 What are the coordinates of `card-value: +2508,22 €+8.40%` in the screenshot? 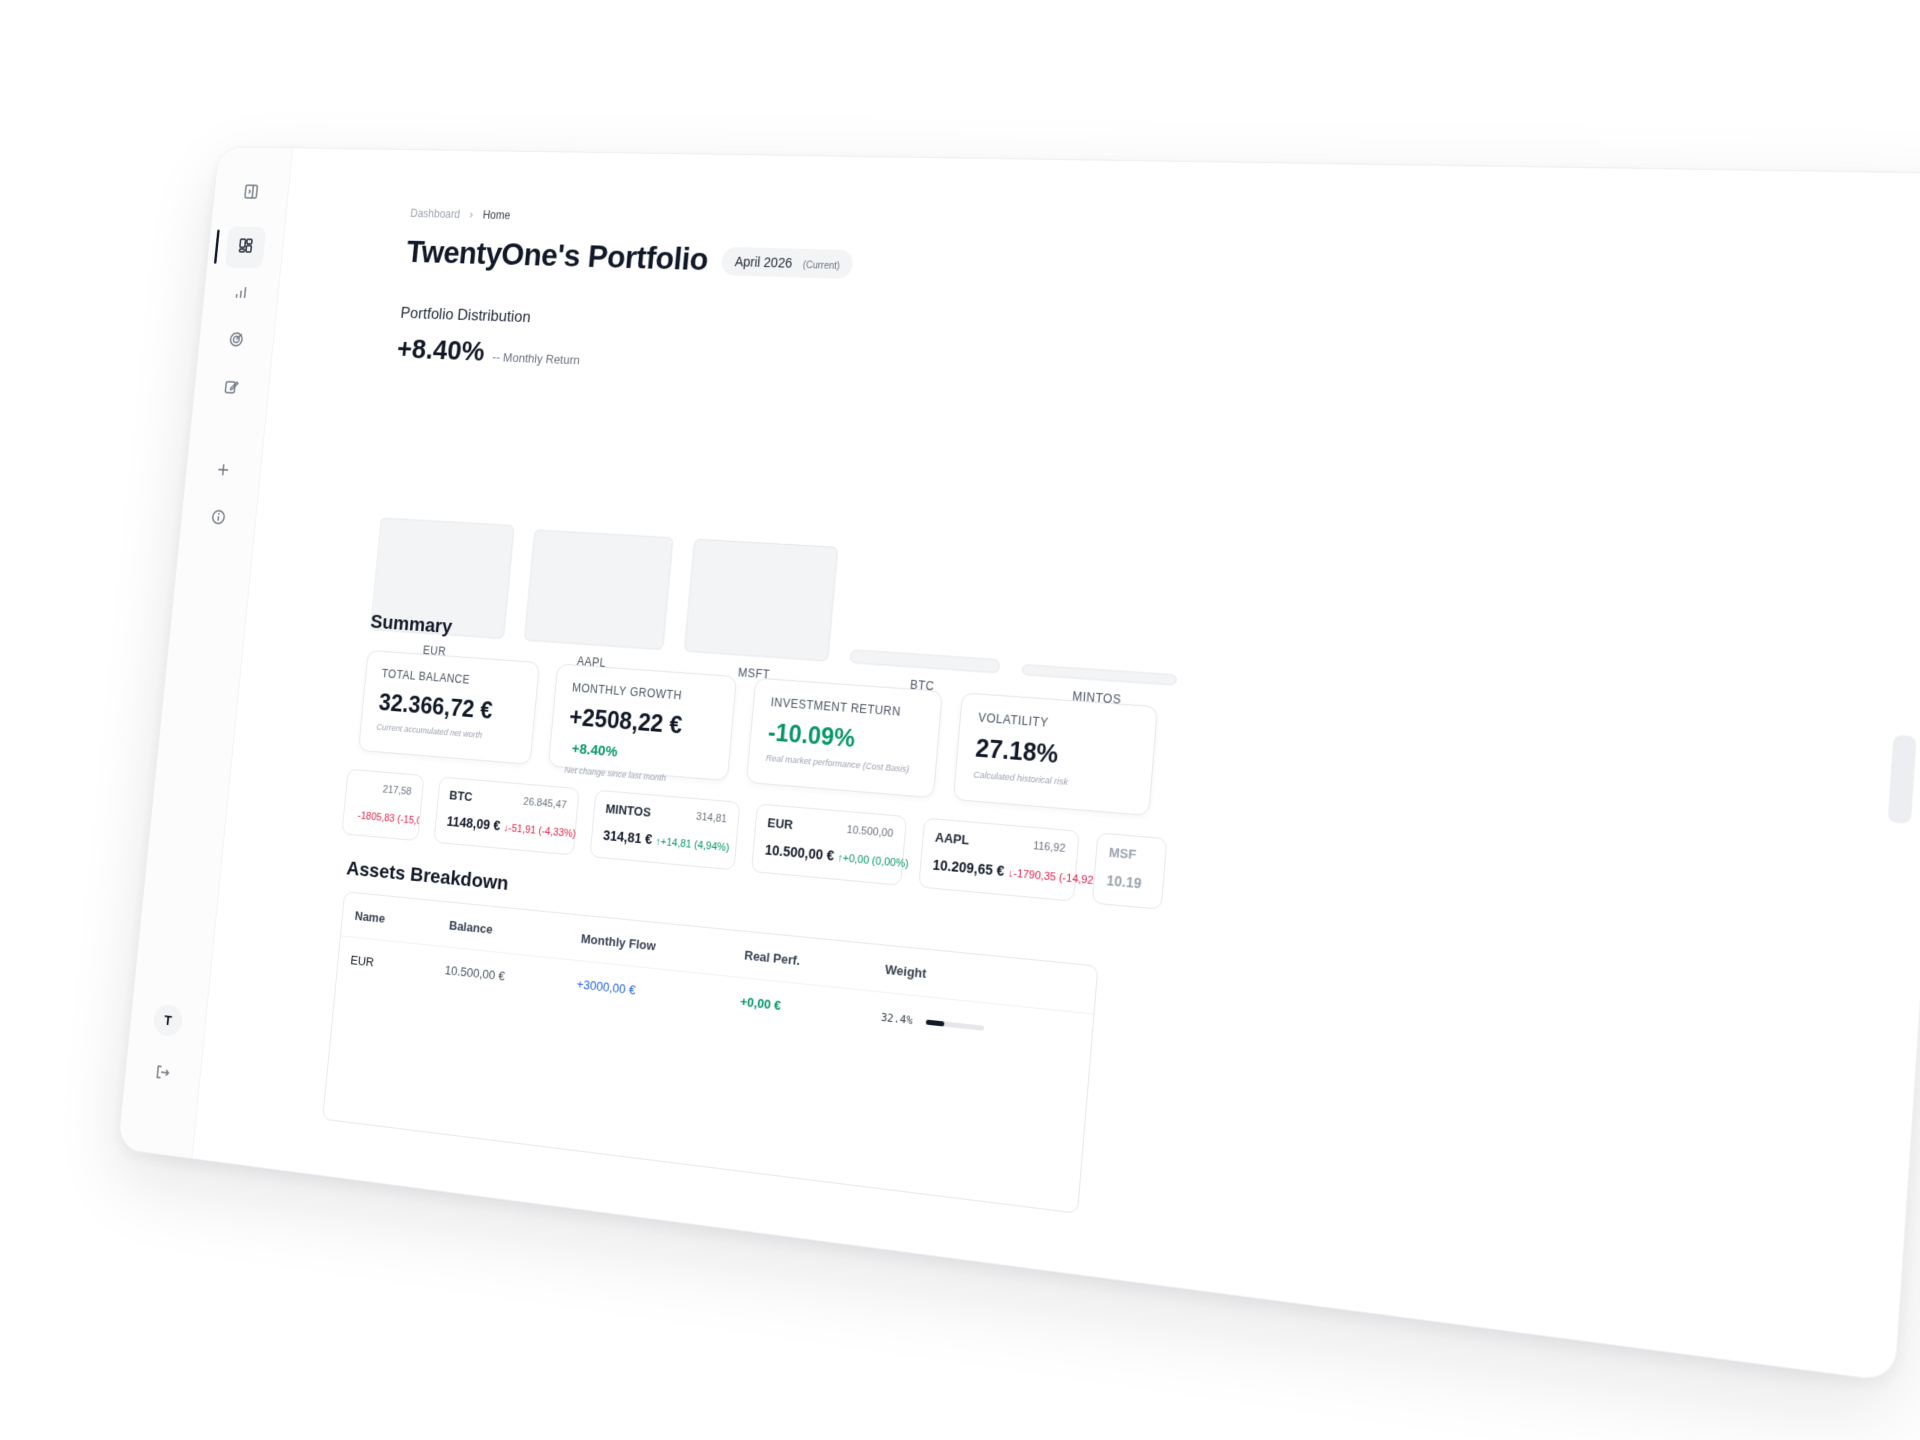 It's located at (640, 737).